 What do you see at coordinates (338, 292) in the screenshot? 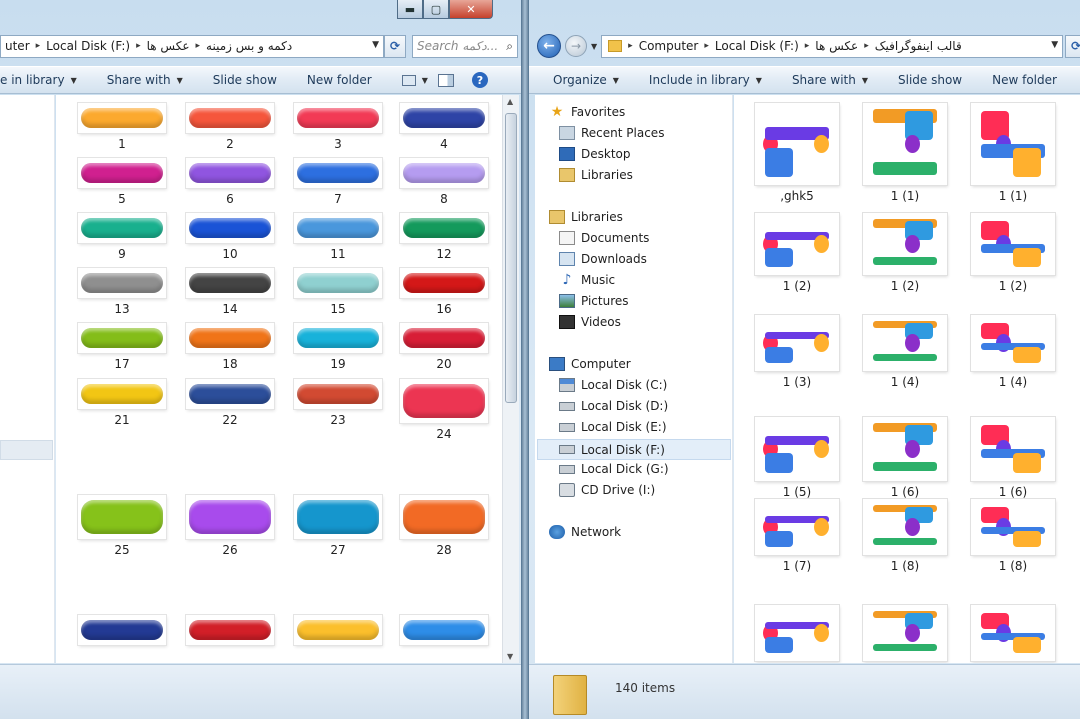
I see `button-file-item: 15` at bounding box center [338, 292].